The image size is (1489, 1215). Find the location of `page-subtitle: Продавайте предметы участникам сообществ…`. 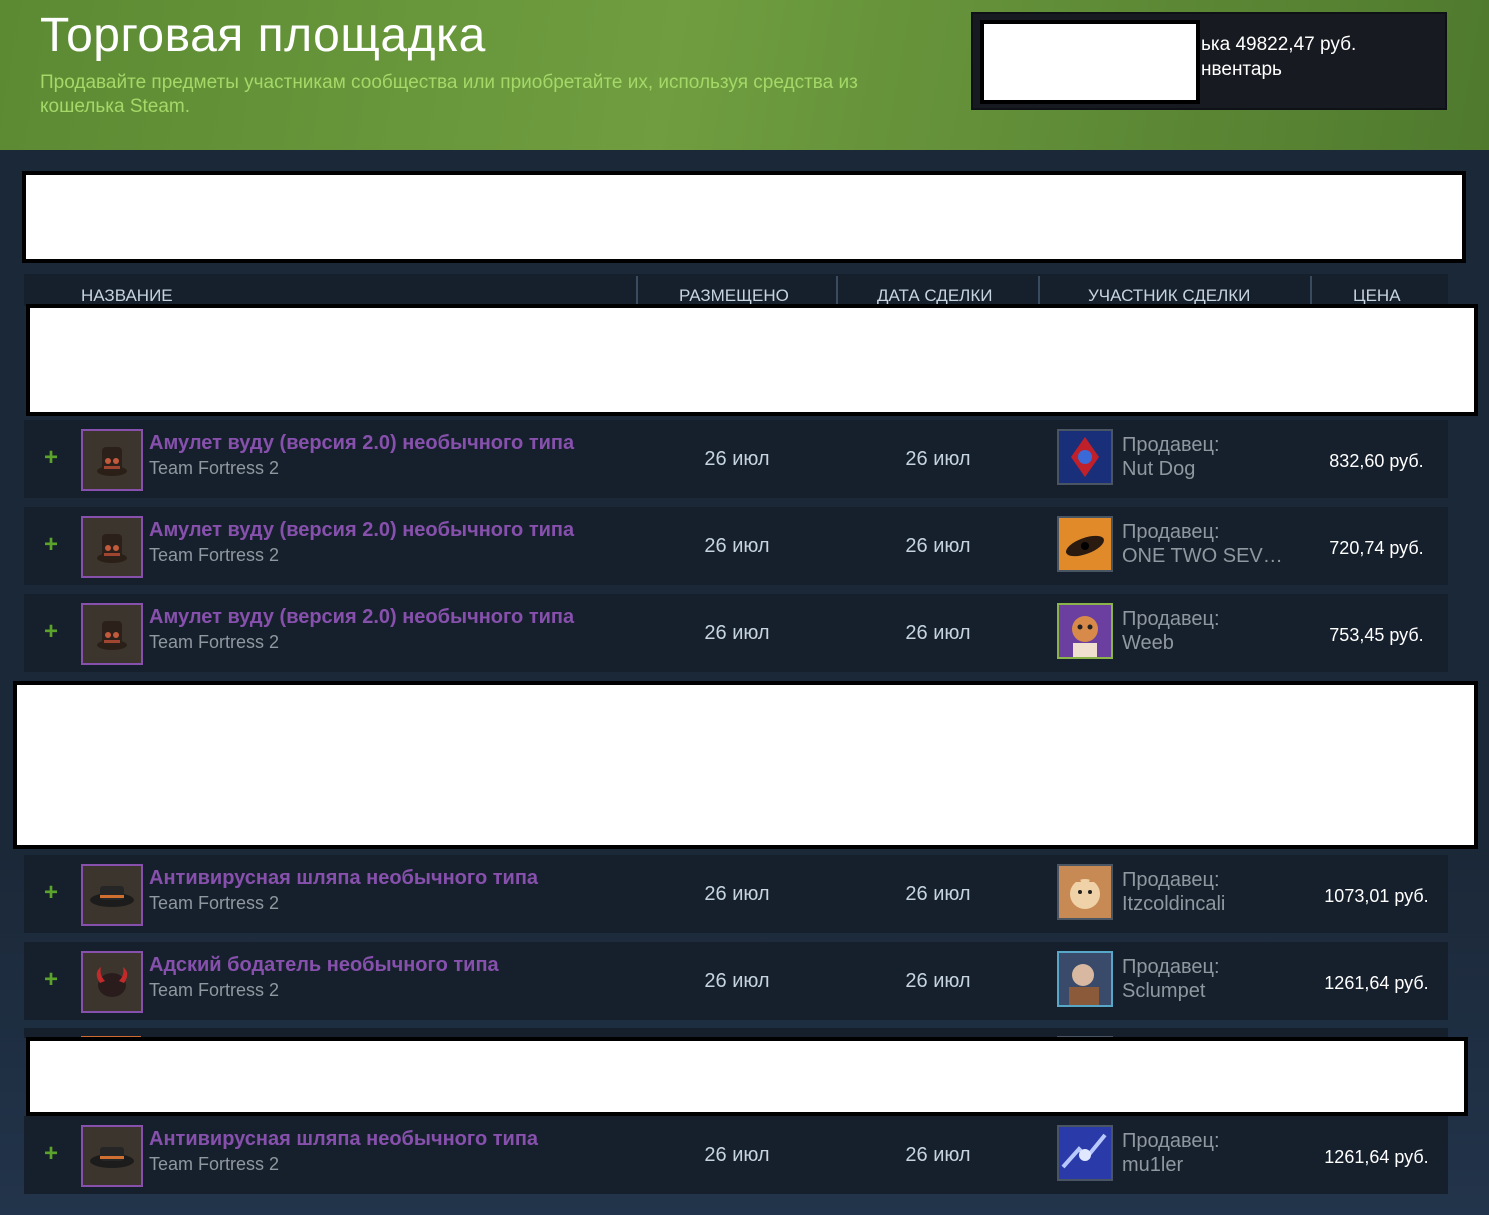

page-subtitle: Продавайте предметы участникам сообществ… is located at coordinates (449, 94).